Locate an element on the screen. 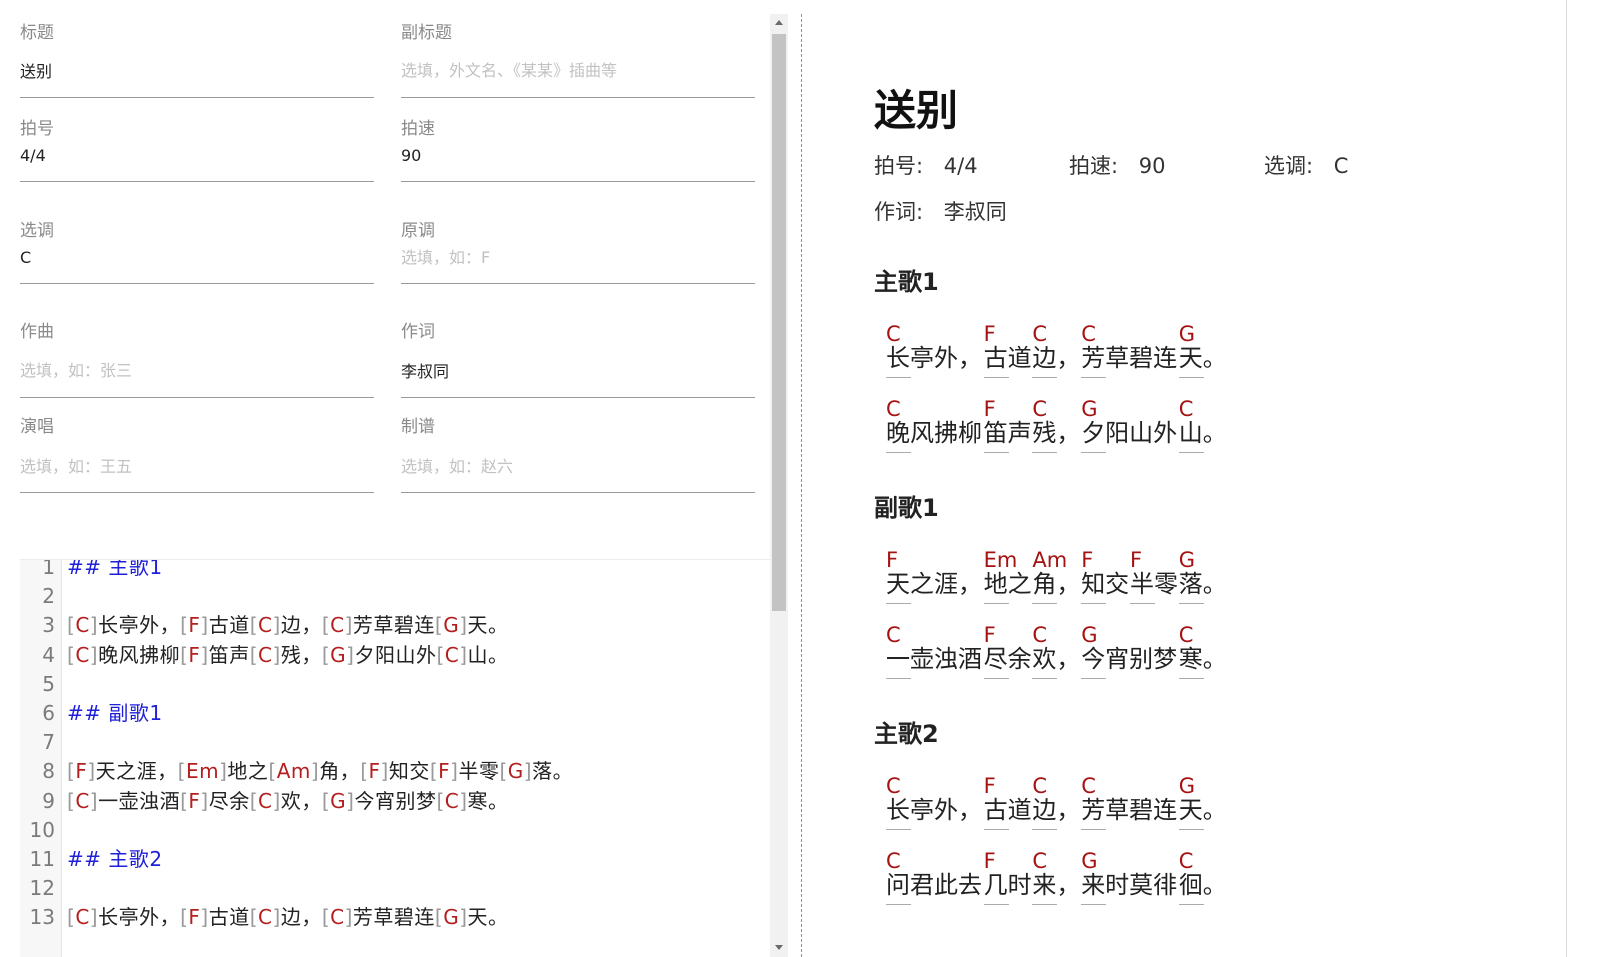 Image resolution: width=1607 pixels, height=957 pixels. editor-line: 12 is located at coordinates (396, 888).